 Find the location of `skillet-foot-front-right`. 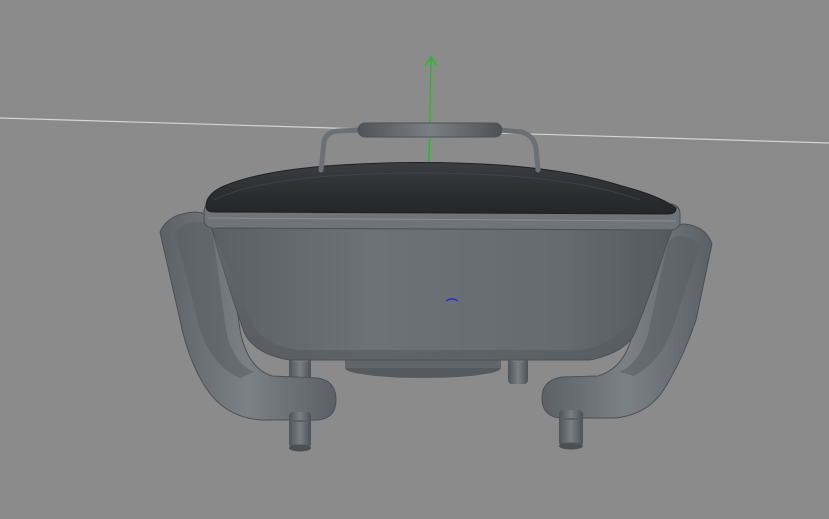

skillet-foot-front-right is located at coordinates (571, 430).